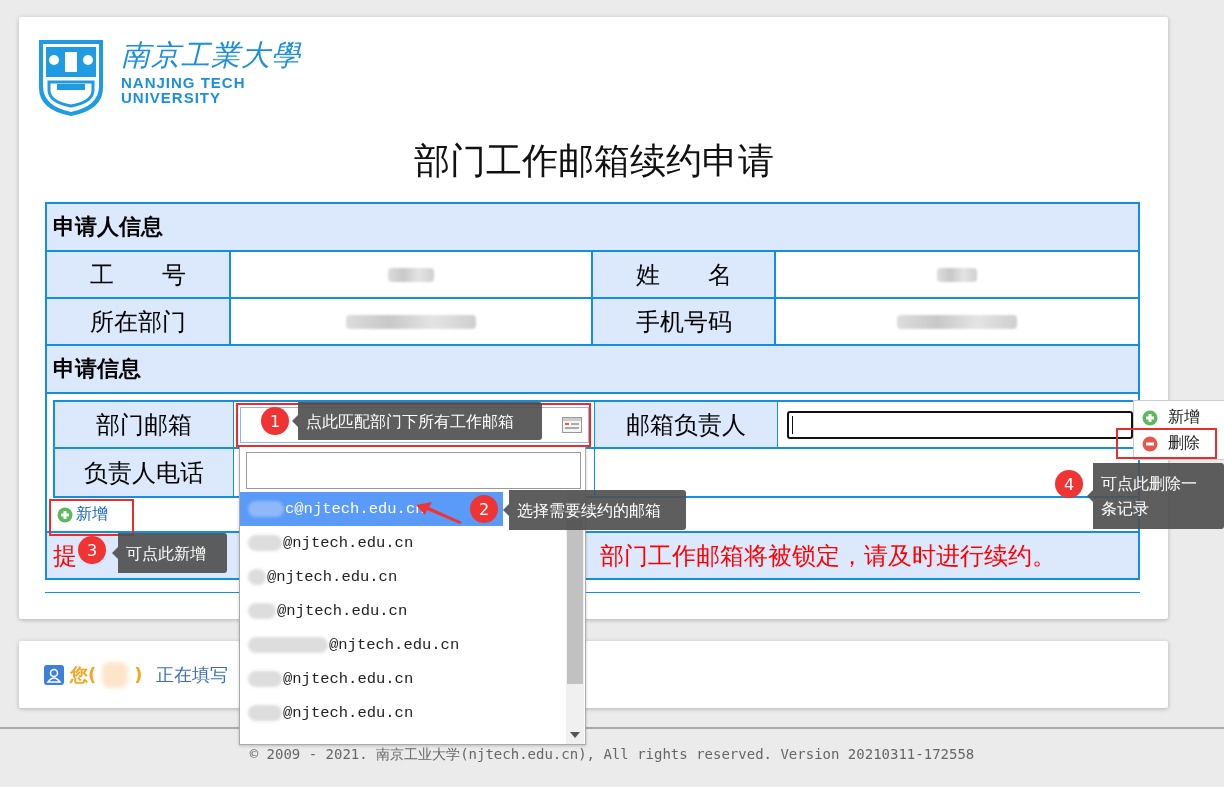 The width and height of the screenshot is (1224, 787). I want to click on user-icon, so click(54, 674).